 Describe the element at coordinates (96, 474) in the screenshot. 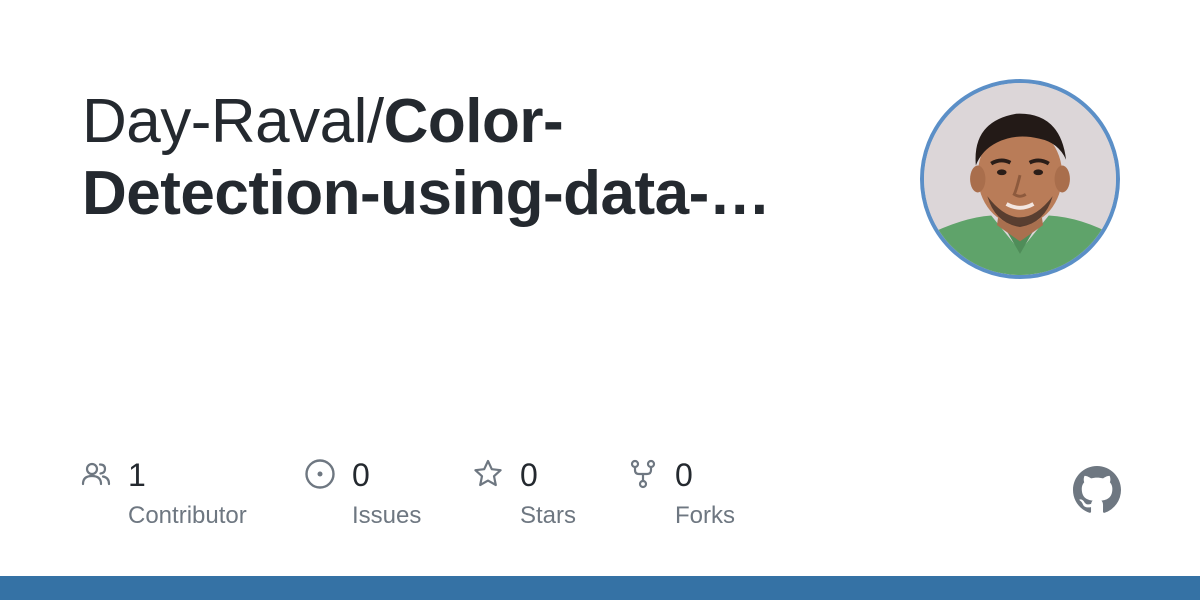

I see `people-icon` at that location.